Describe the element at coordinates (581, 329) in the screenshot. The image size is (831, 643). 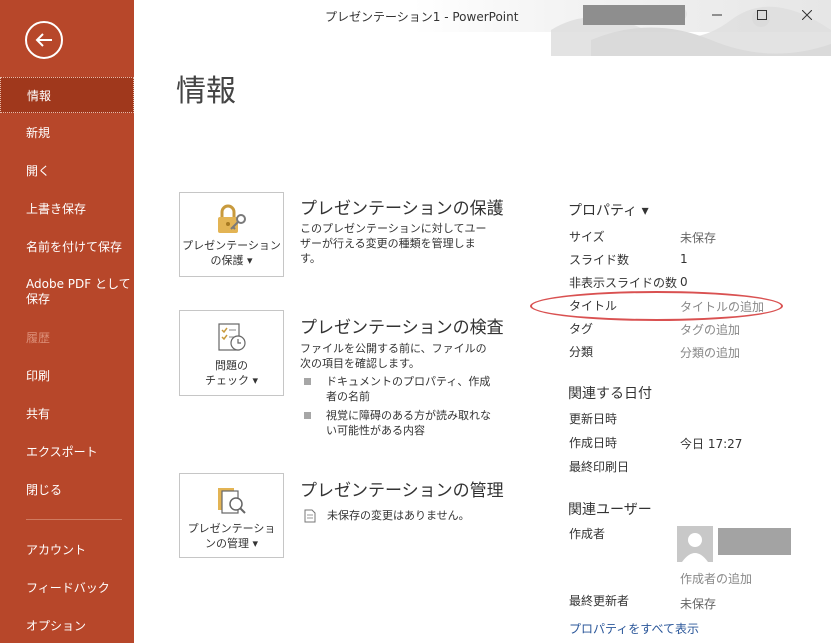
I see `prop-label-tags: タグ` at that location.